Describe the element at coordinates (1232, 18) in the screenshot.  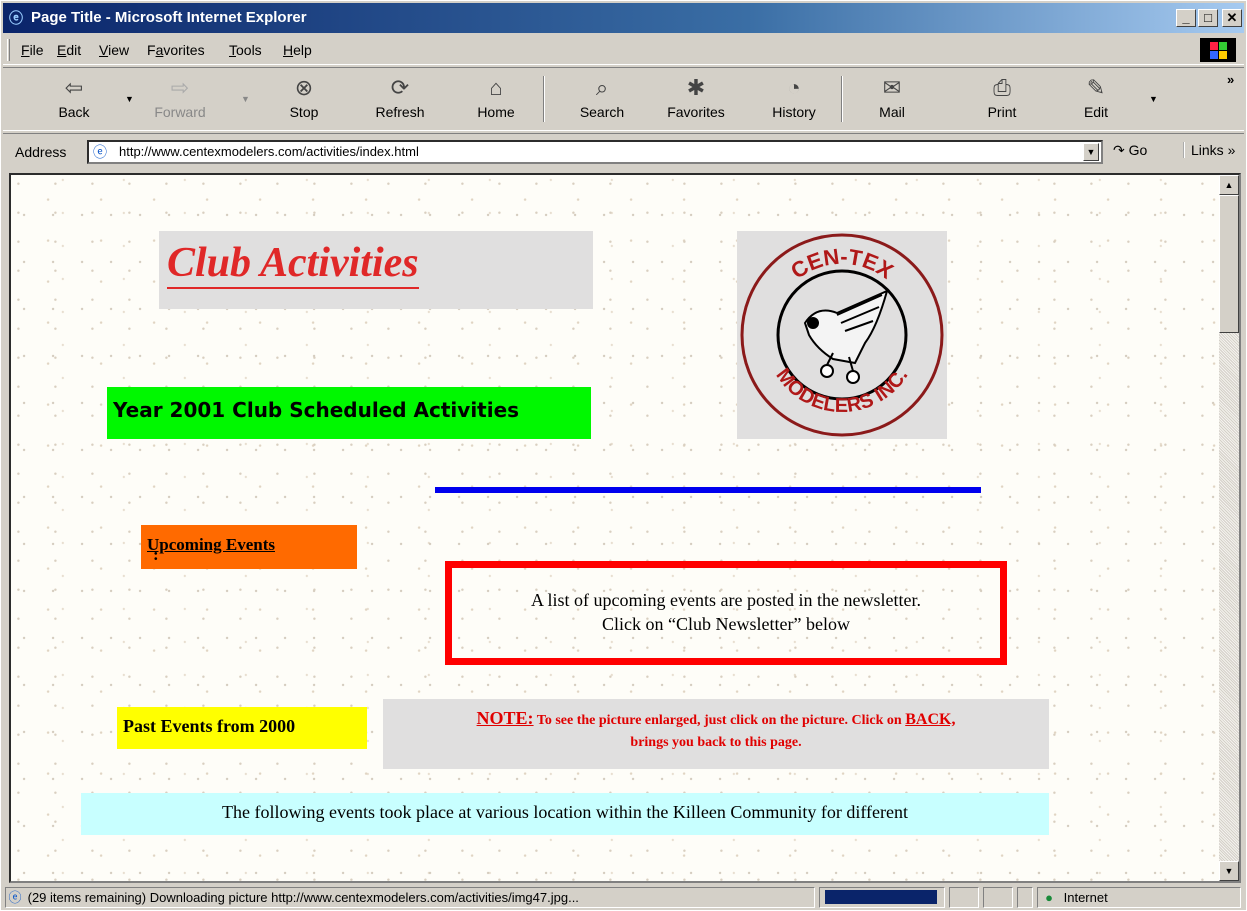
I see `close-button: ✕` at that location.